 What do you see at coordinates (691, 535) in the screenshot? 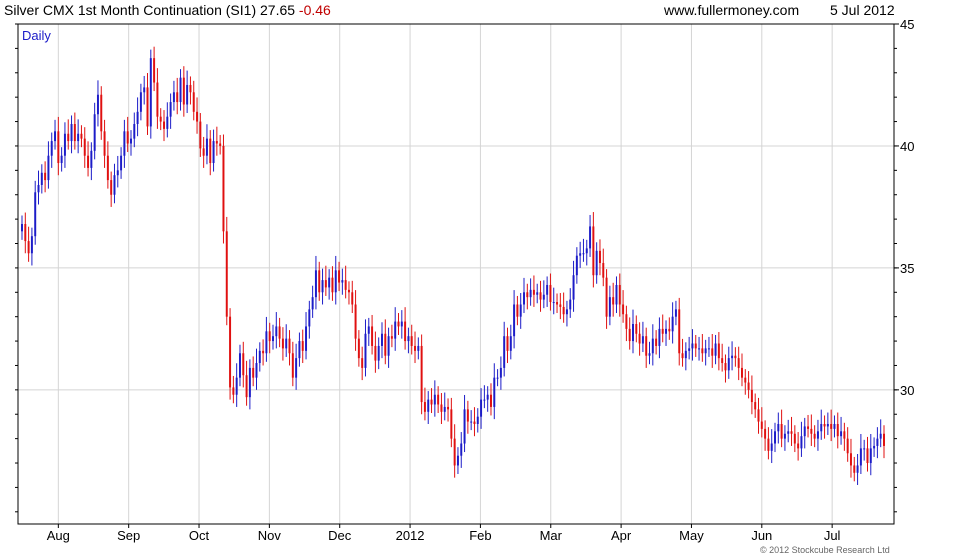
I see `x-tick-label: May` at bounding box center [691, 535].